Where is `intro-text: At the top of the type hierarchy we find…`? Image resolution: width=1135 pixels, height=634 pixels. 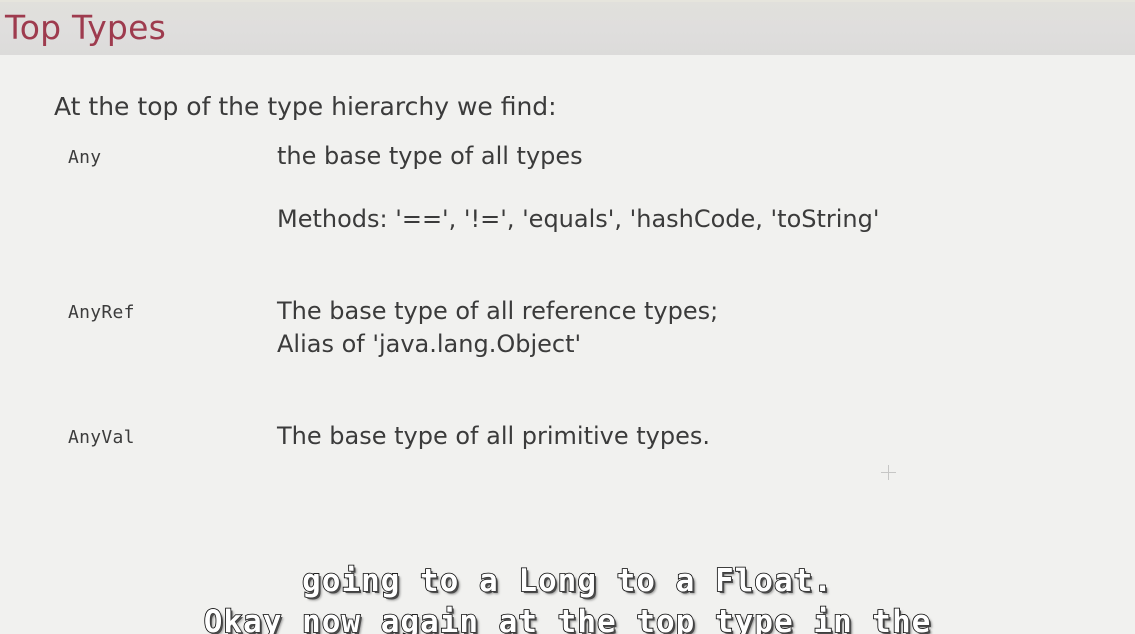 intro-text: At the top of the type hierarchy we find… is located at coordinates (305, 106).